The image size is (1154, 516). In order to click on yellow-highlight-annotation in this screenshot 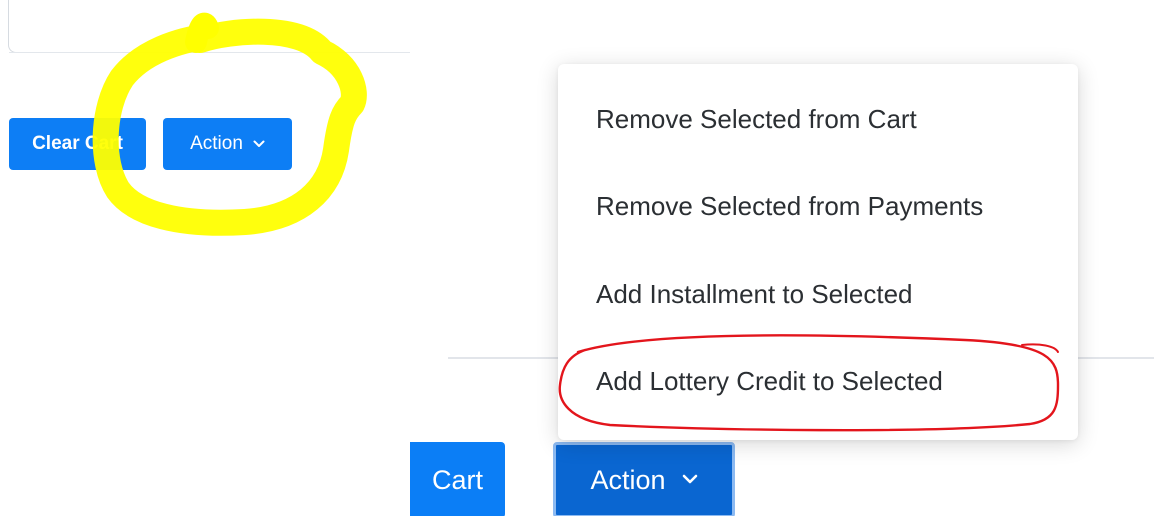, I will do `click(229, 124)`.